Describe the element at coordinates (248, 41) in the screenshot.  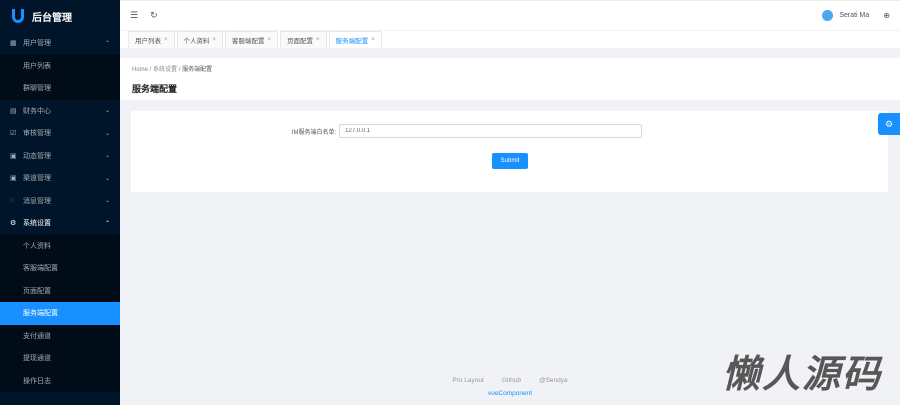
I see `tab-label: 客服端配置` at that location.